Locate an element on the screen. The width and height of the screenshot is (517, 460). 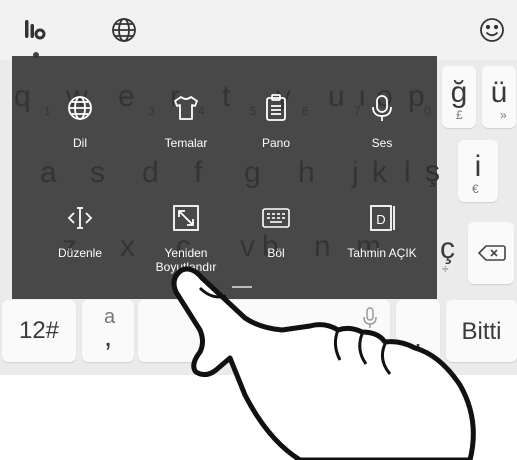
key-a-comma: a , is located at coordinates (108, 331).